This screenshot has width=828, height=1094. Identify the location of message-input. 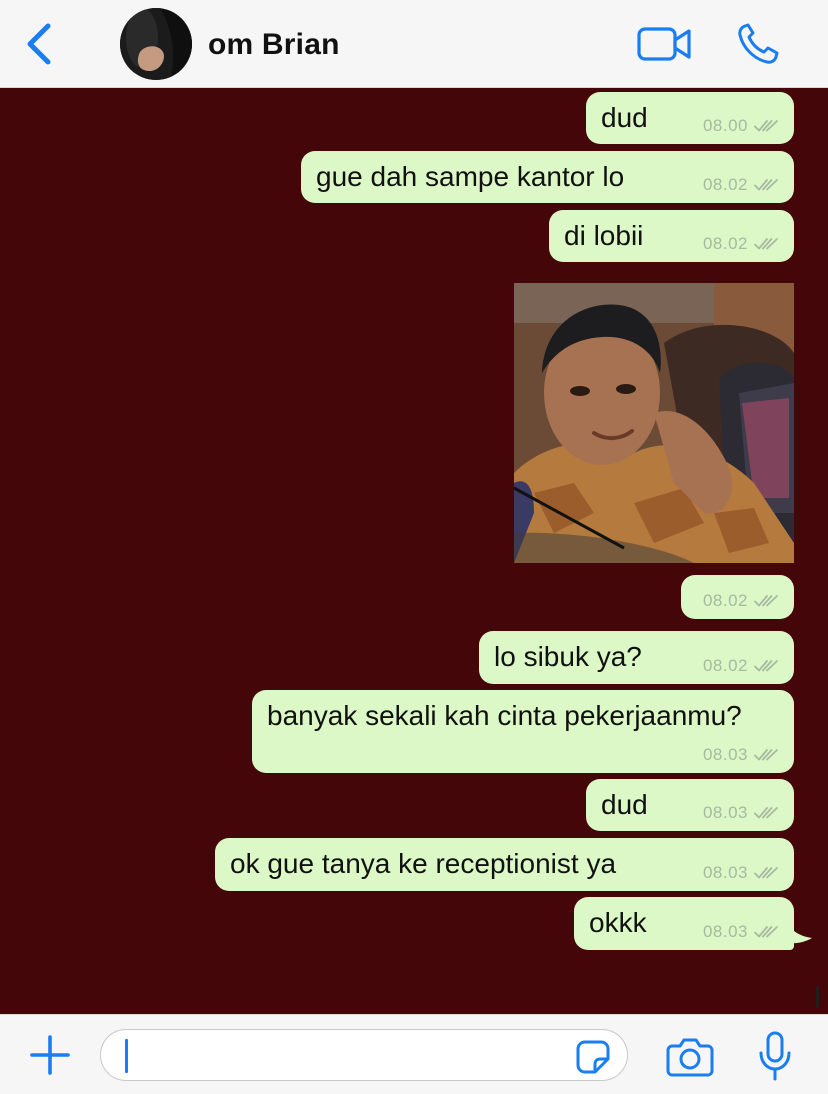
(364, 1055).